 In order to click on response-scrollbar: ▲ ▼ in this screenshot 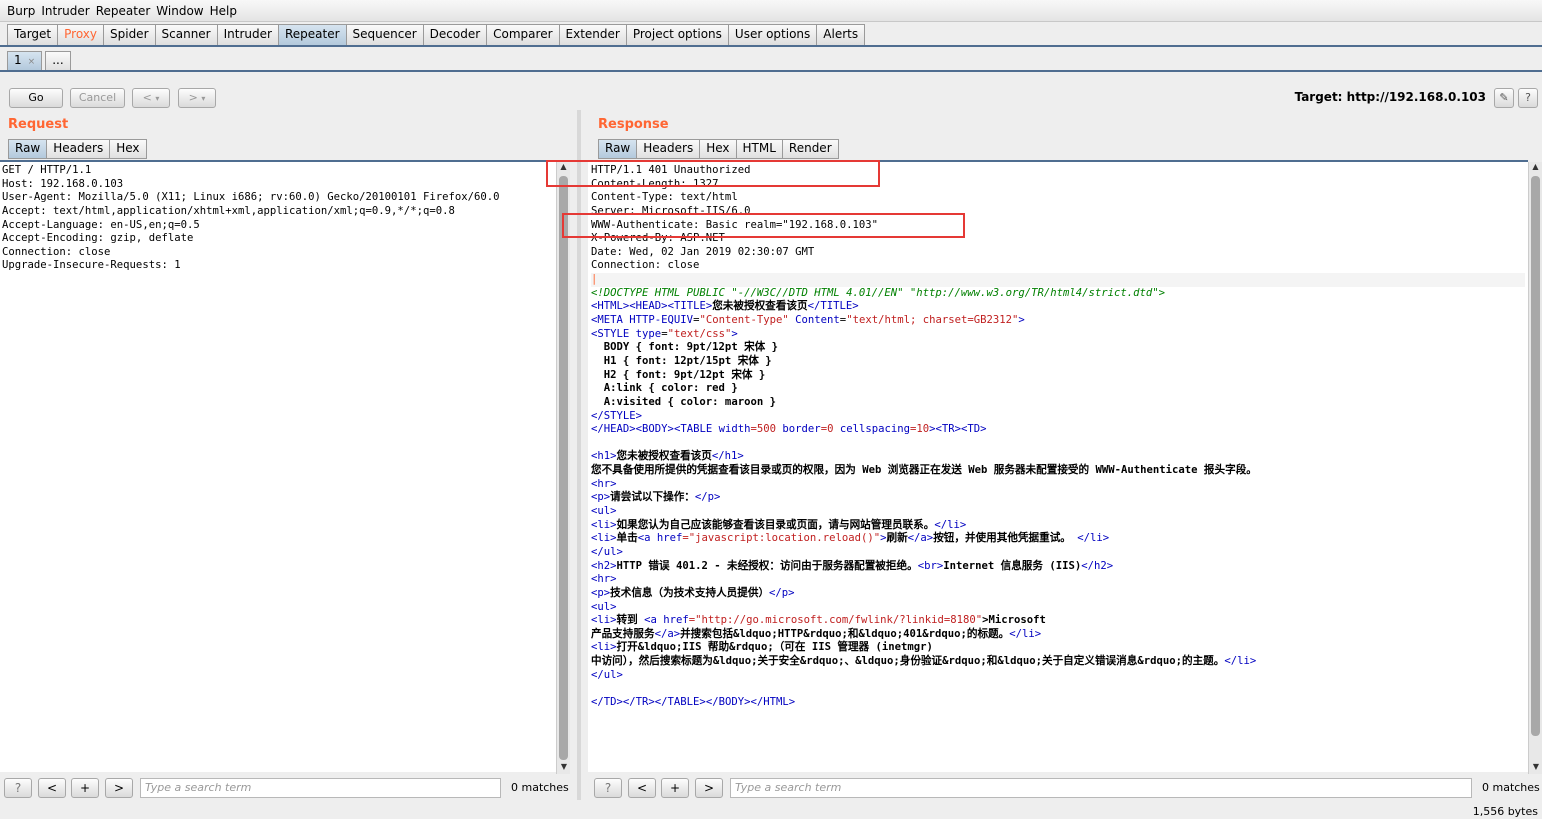, I will do `click(1535, 468)`.